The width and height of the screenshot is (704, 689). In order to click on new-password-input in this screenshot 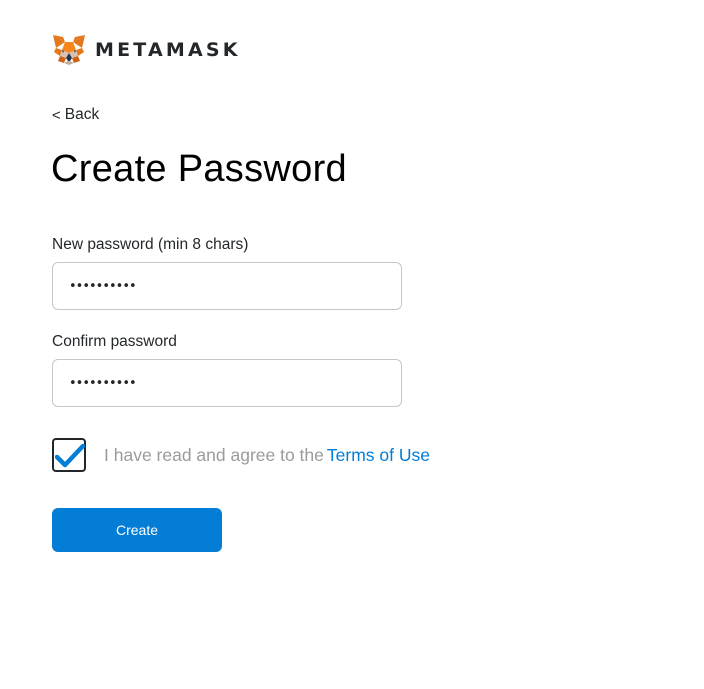, I will do `click(227, 286)`.